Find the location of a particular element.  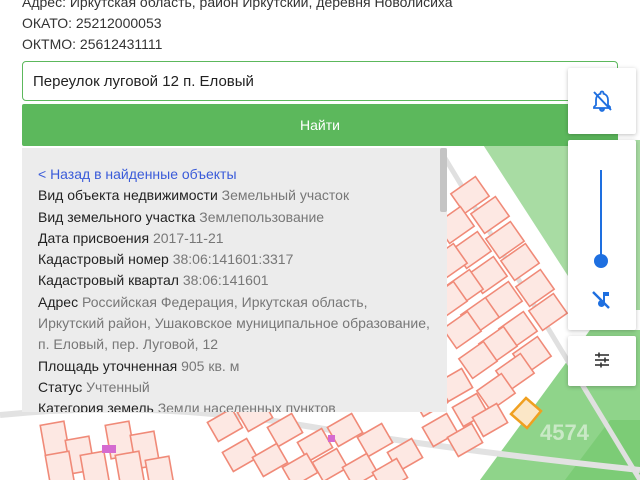

detail-value: Земли населенных пунктов is located at coordinates (246, 406).